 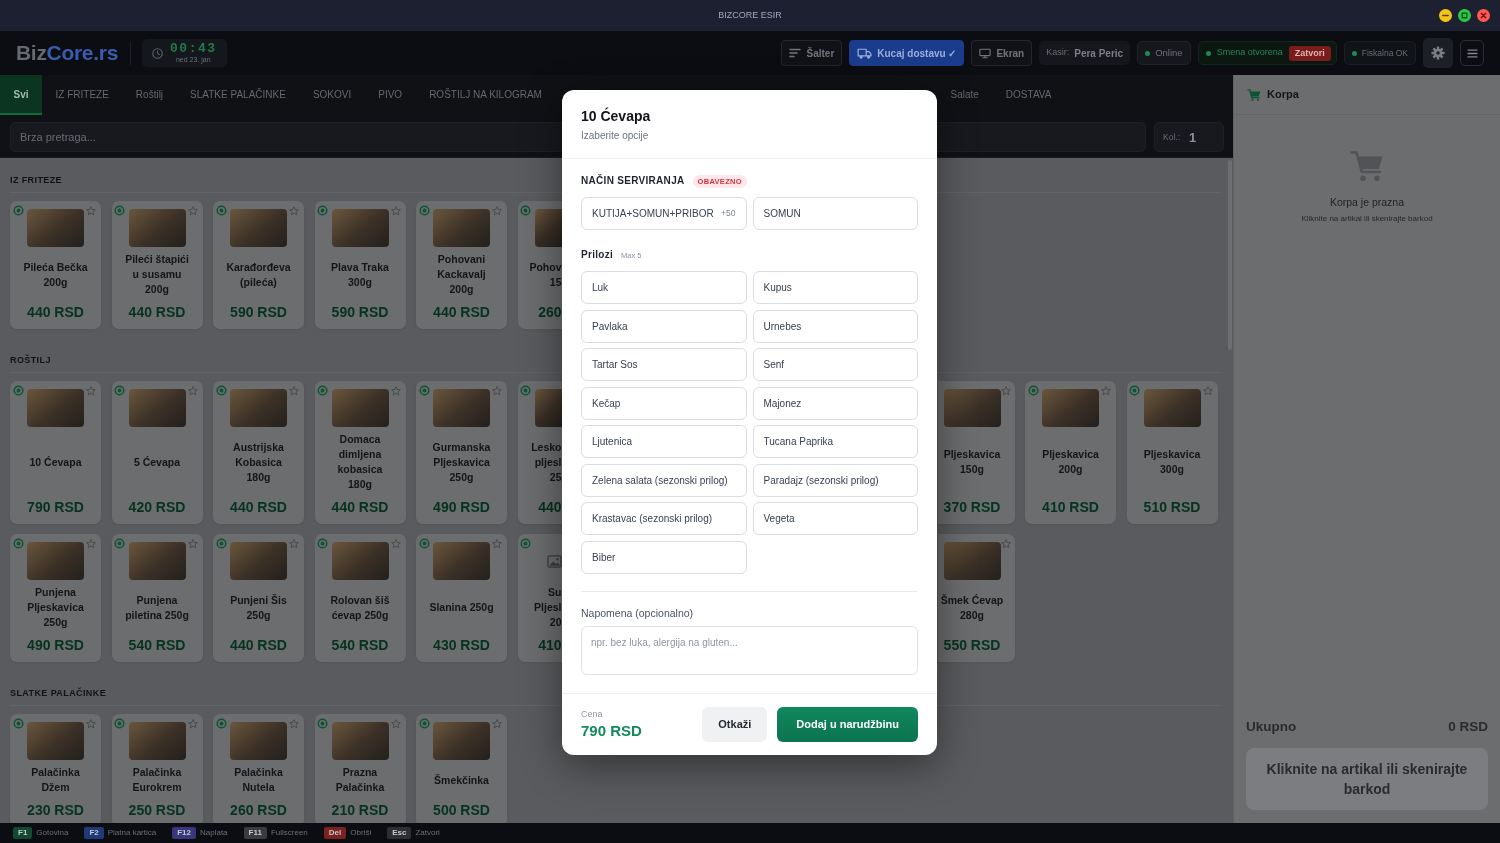 I want to click on section-title: ROŠTILJ, so click(x=30, y=360).